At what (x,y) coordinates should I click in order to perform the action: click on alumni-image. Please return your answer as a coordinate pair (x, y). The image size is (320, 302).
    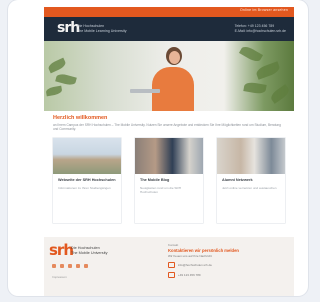
    Looking at the image, I should click on (251, 156).